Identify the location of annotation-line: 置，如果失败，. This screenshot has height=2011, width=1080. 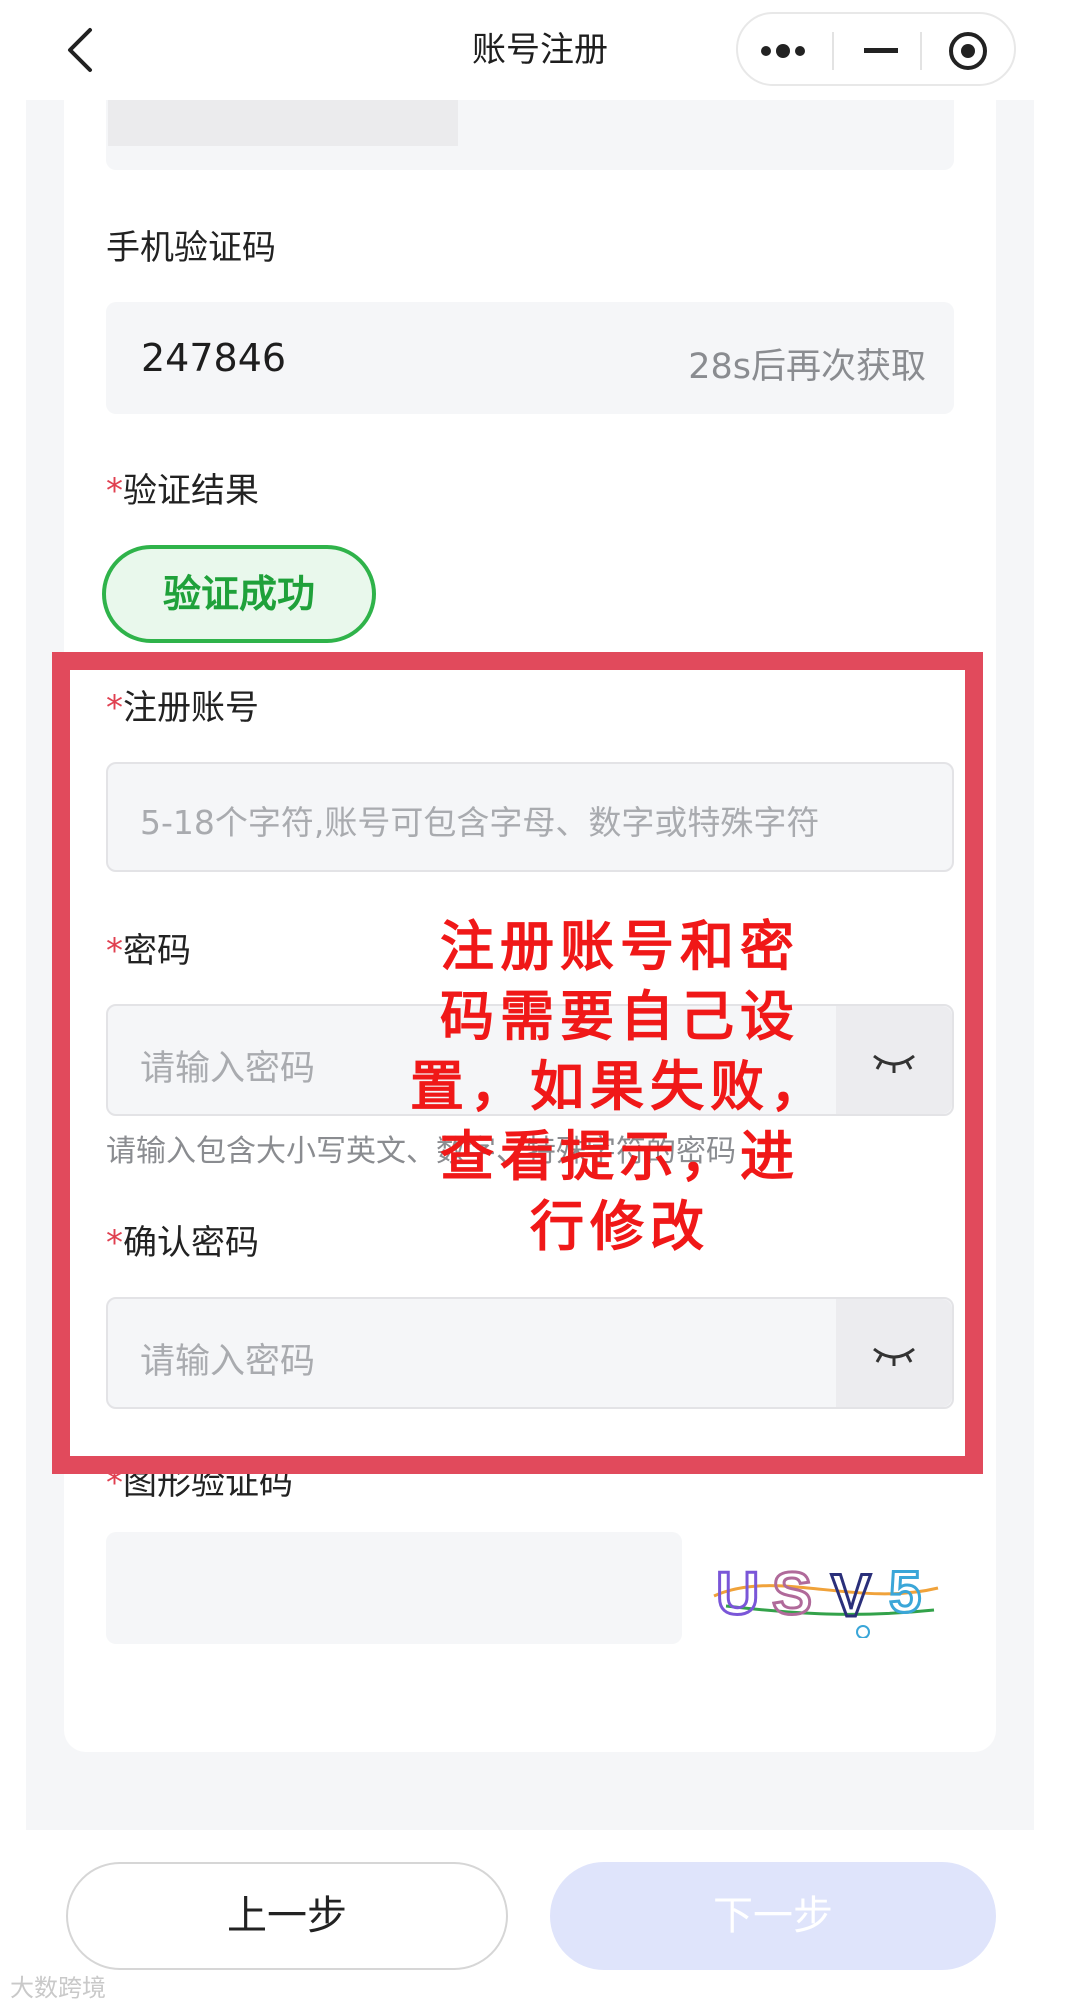
(620, 1086).